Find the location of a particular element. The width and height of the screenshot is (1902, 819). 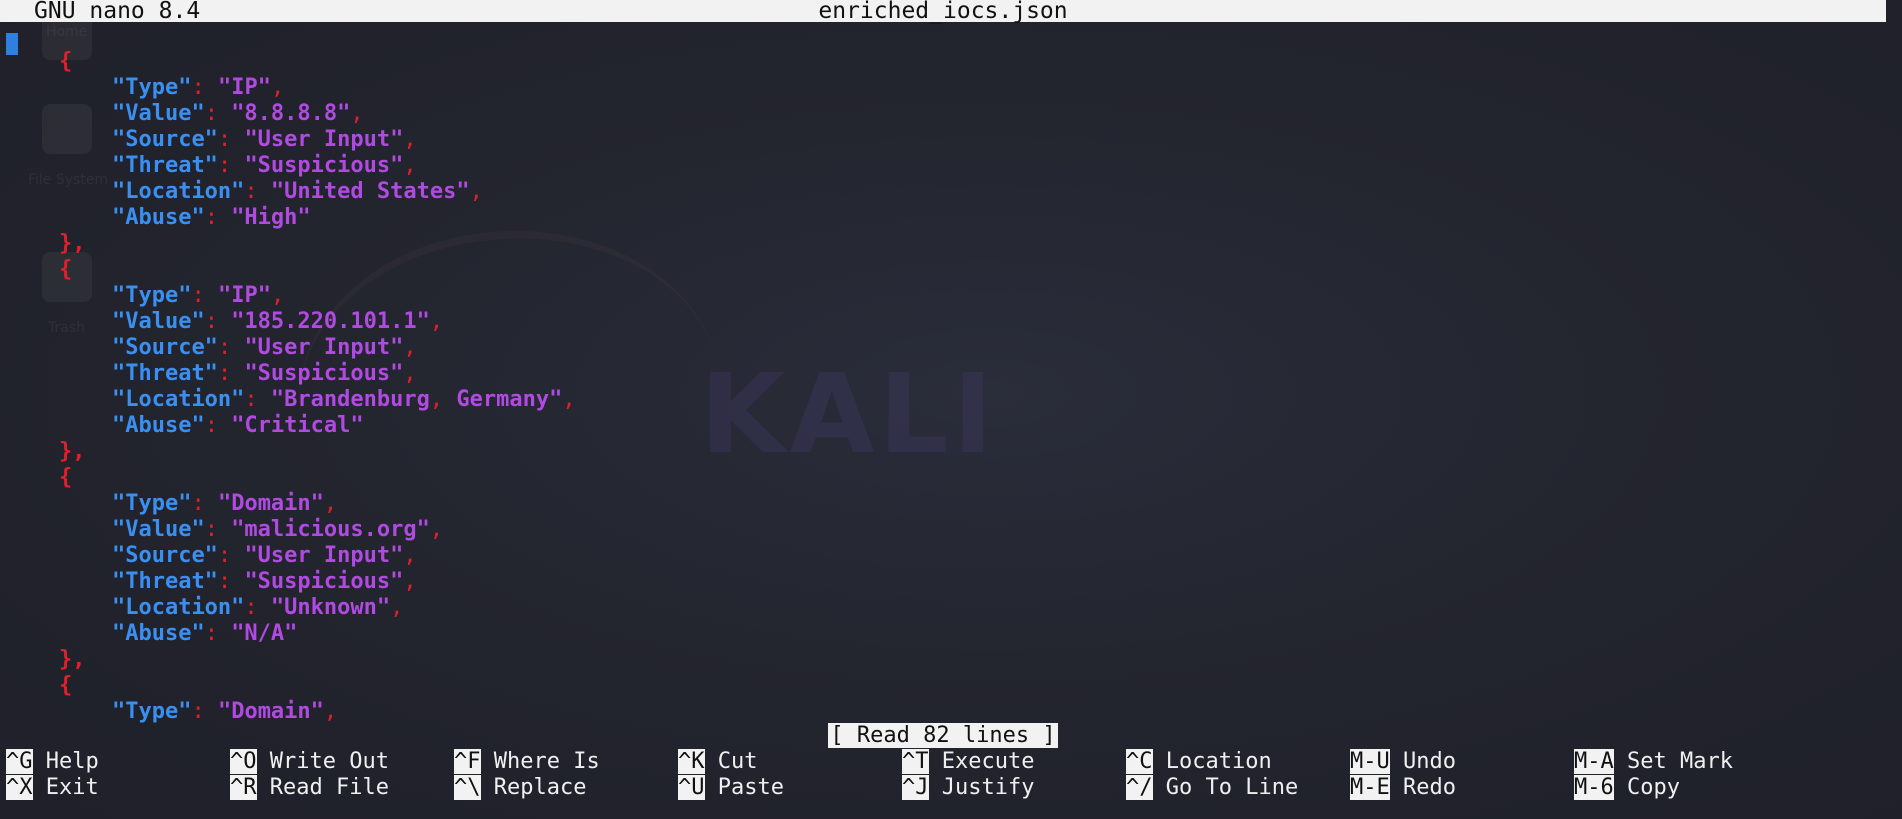

shortcut-label: Justify is located at coordinates (981, 787).